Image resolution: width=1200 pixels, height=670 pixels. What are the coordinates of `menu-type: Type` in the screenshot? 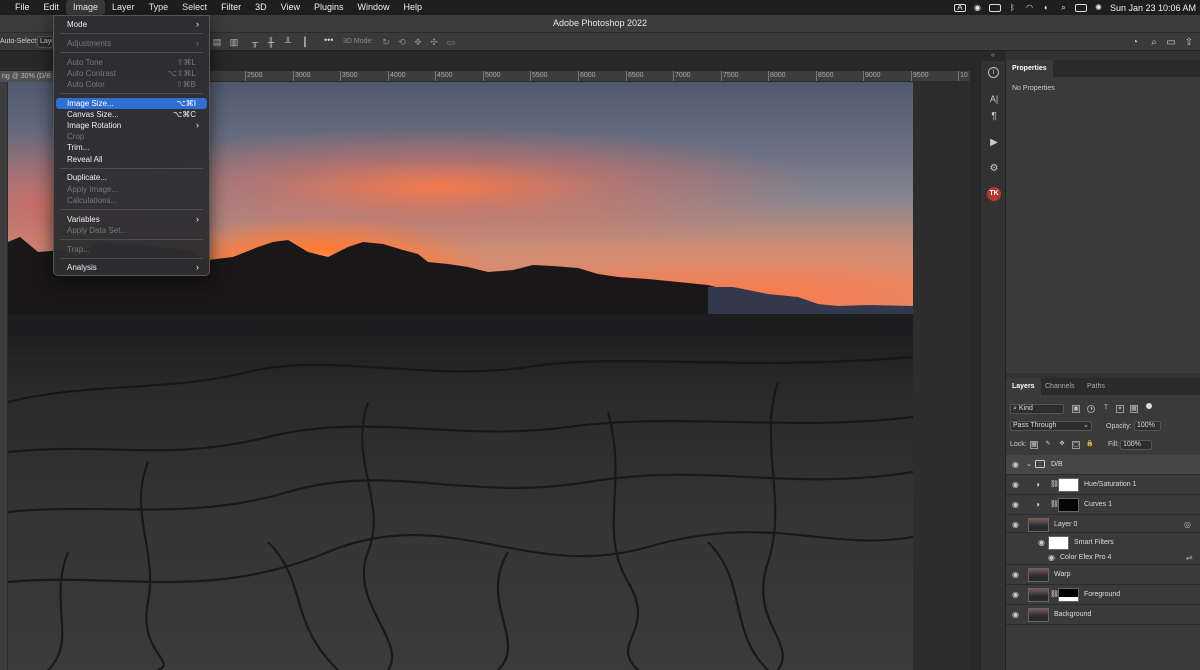 It's located at (159, 7).